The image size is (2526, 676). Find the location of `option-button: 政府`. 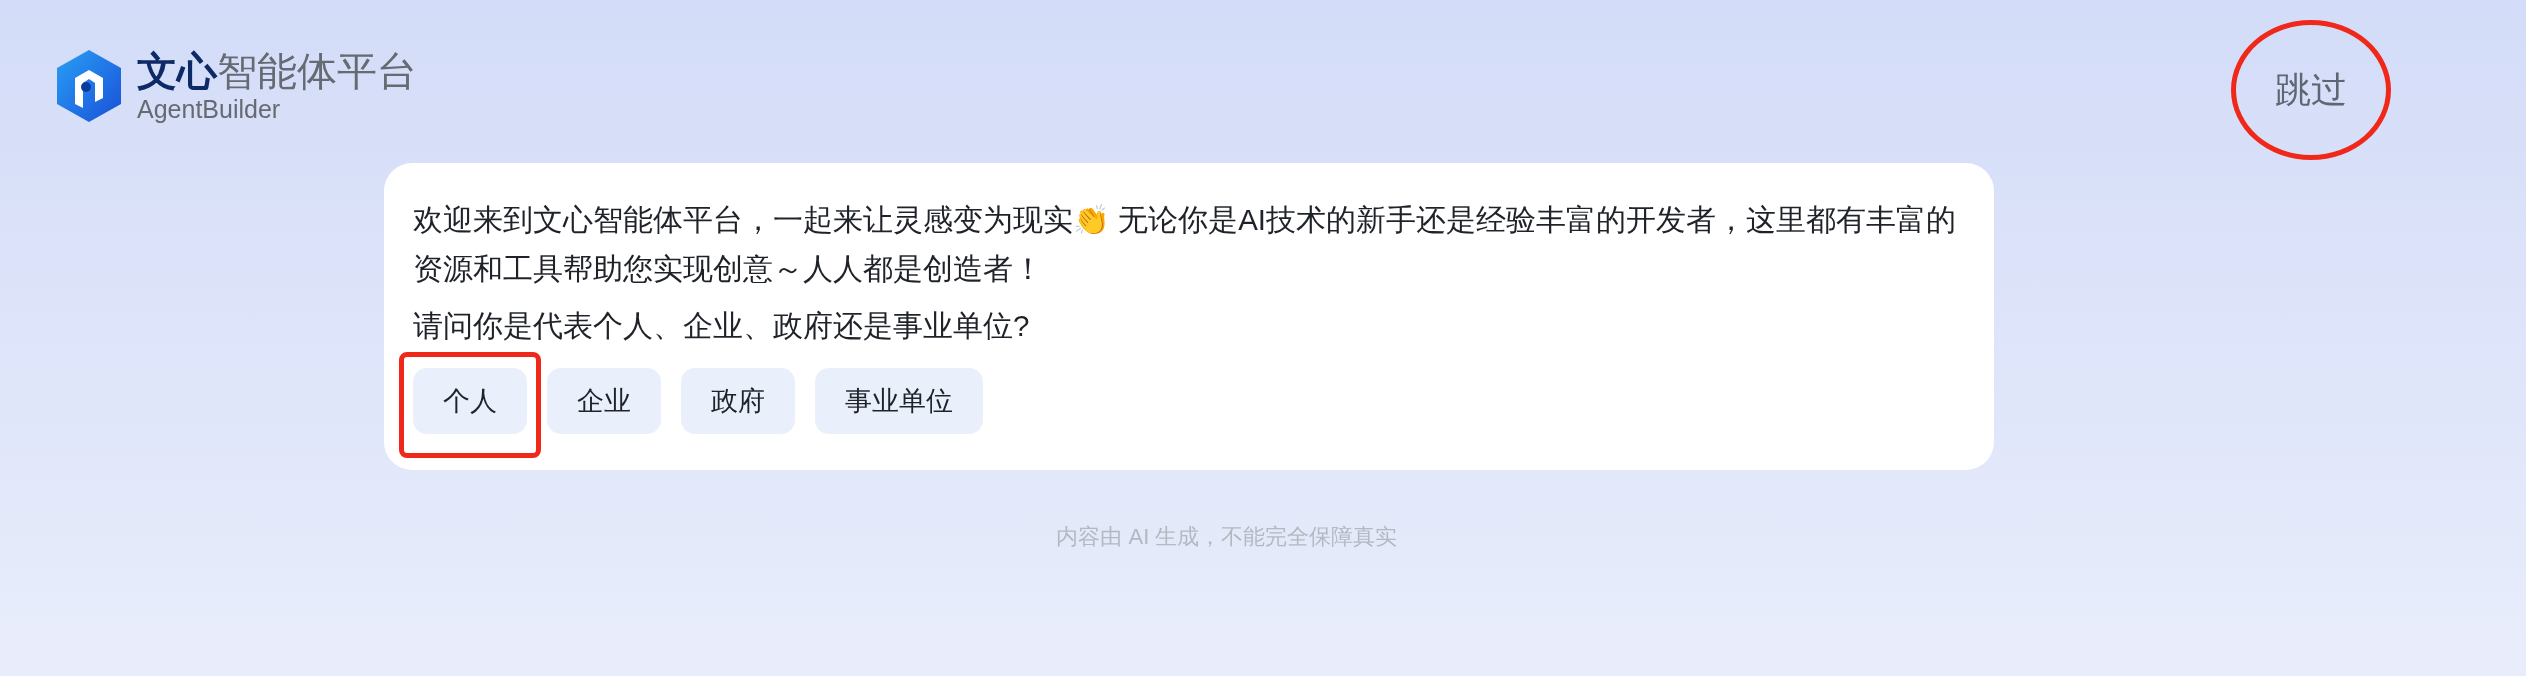

option-button: 政府 is located at coordinates (738, 401).